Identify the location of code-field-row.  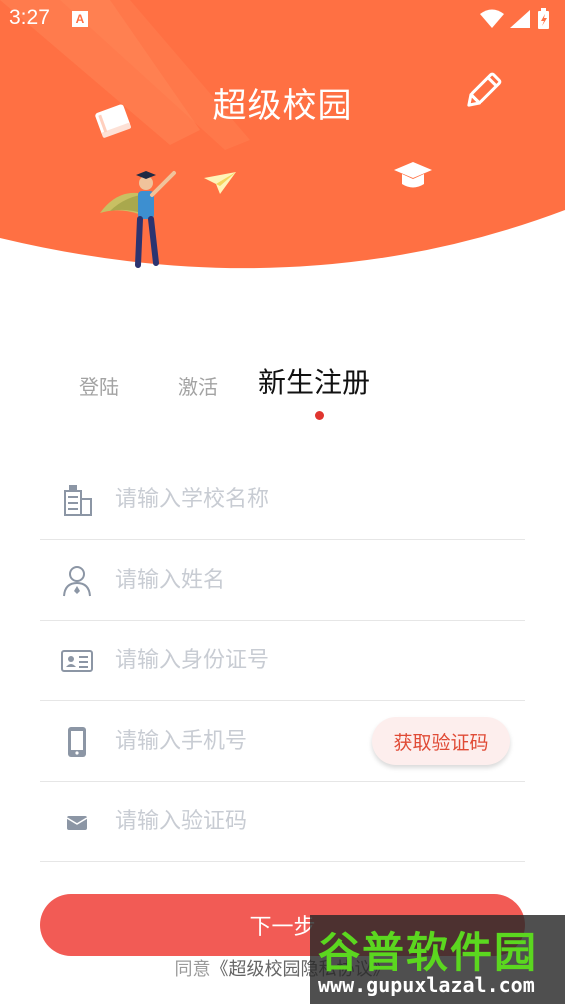
(282, 821).